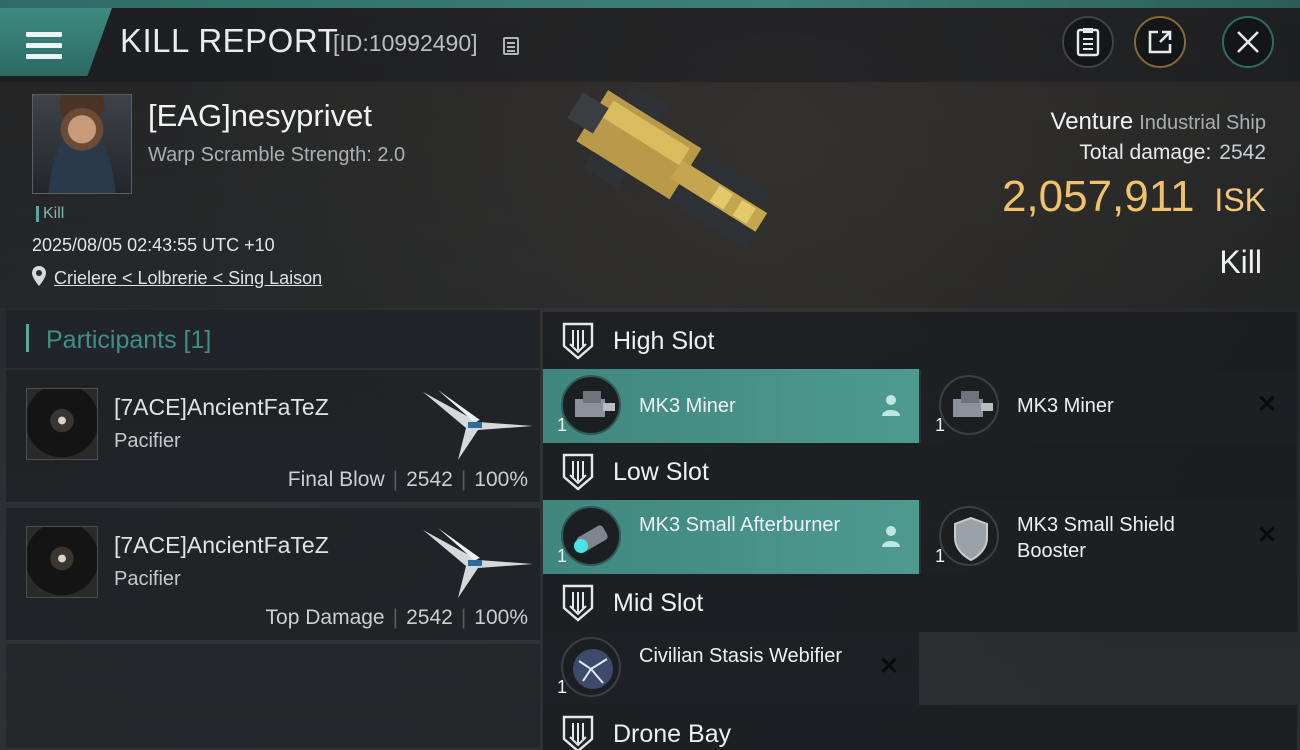 The height and width of the screenshot is (750, 1300). Describe the element at coordinates (650, 4) in the screenshot. I see `top-accent-line` at that location.